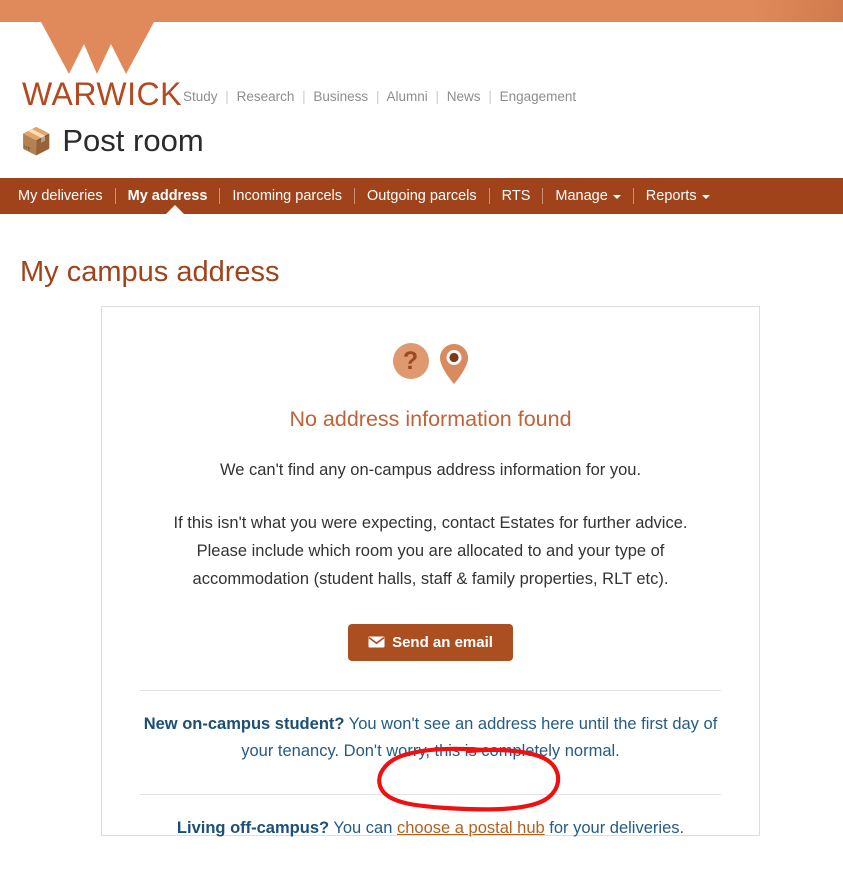 The image size is (843, 892). I want to click on send-an-email-button: Send an email, so click(430, 642).